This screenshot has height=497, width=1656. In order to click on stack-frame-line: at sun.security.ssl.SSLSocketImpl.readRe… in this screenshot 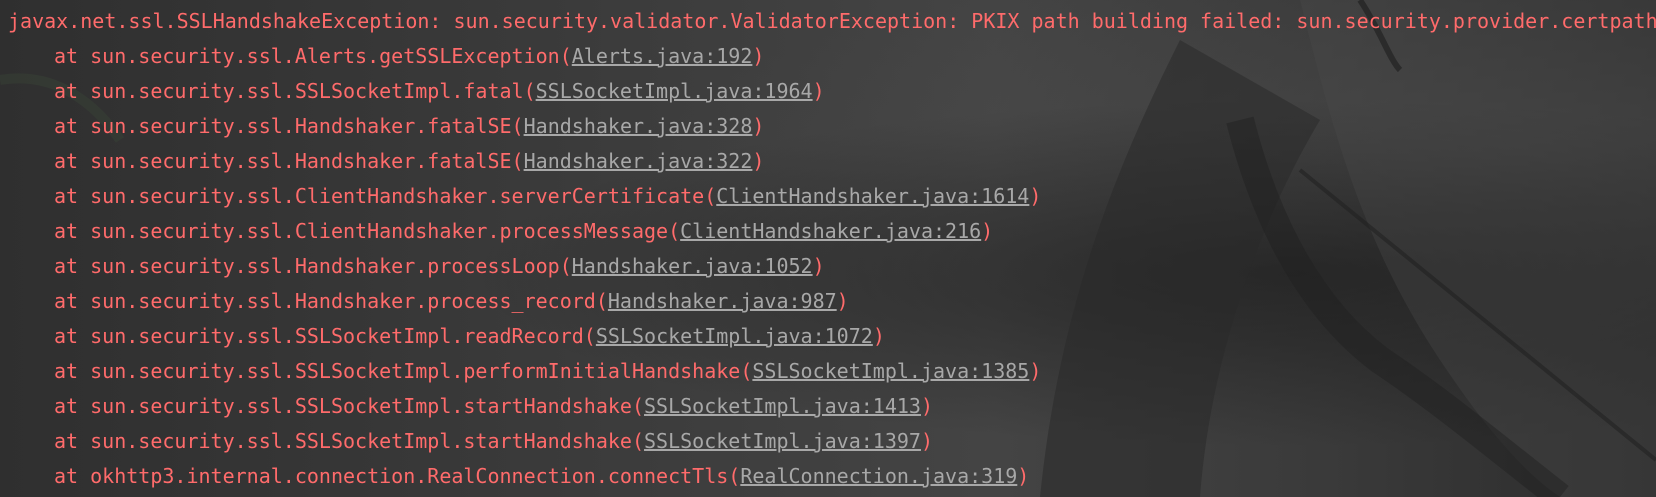, I will do `click(828, 338)`.